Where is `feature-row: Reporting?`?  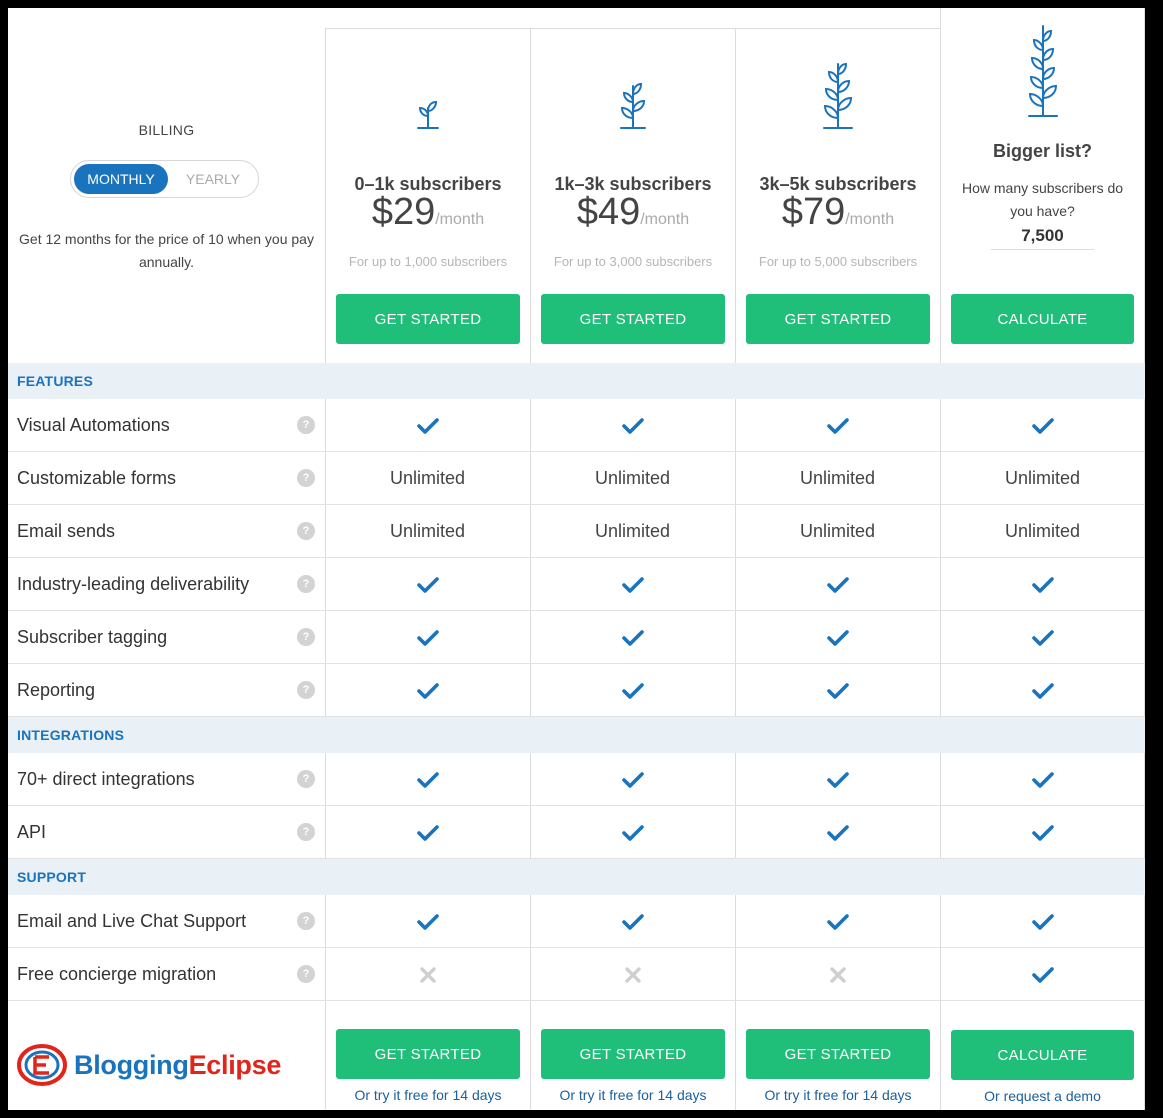 feature-row: Reporting? is located at coordinates (576, 690).